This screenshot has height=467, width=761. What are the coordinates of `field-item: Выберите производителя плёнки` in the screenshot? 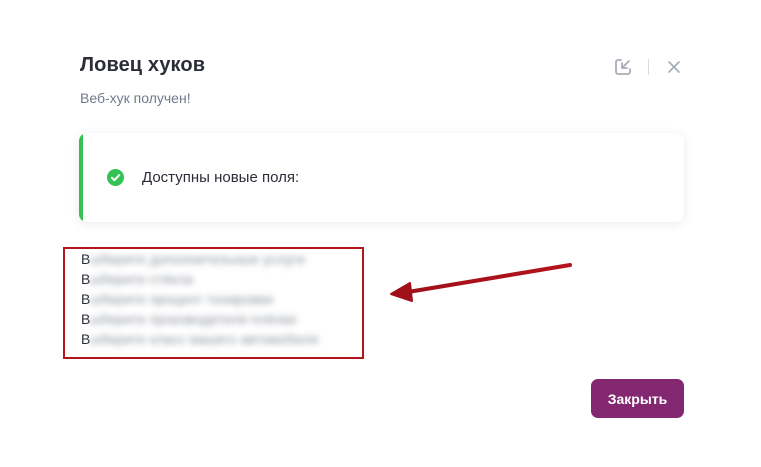 It's located at (188, 319).